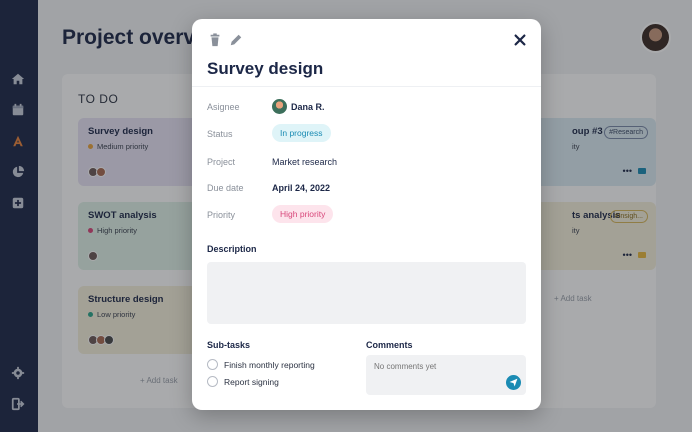  Describe the element at coordinates (225, 188) in the screenshot. I see `due-date-label: Due date` at that location.